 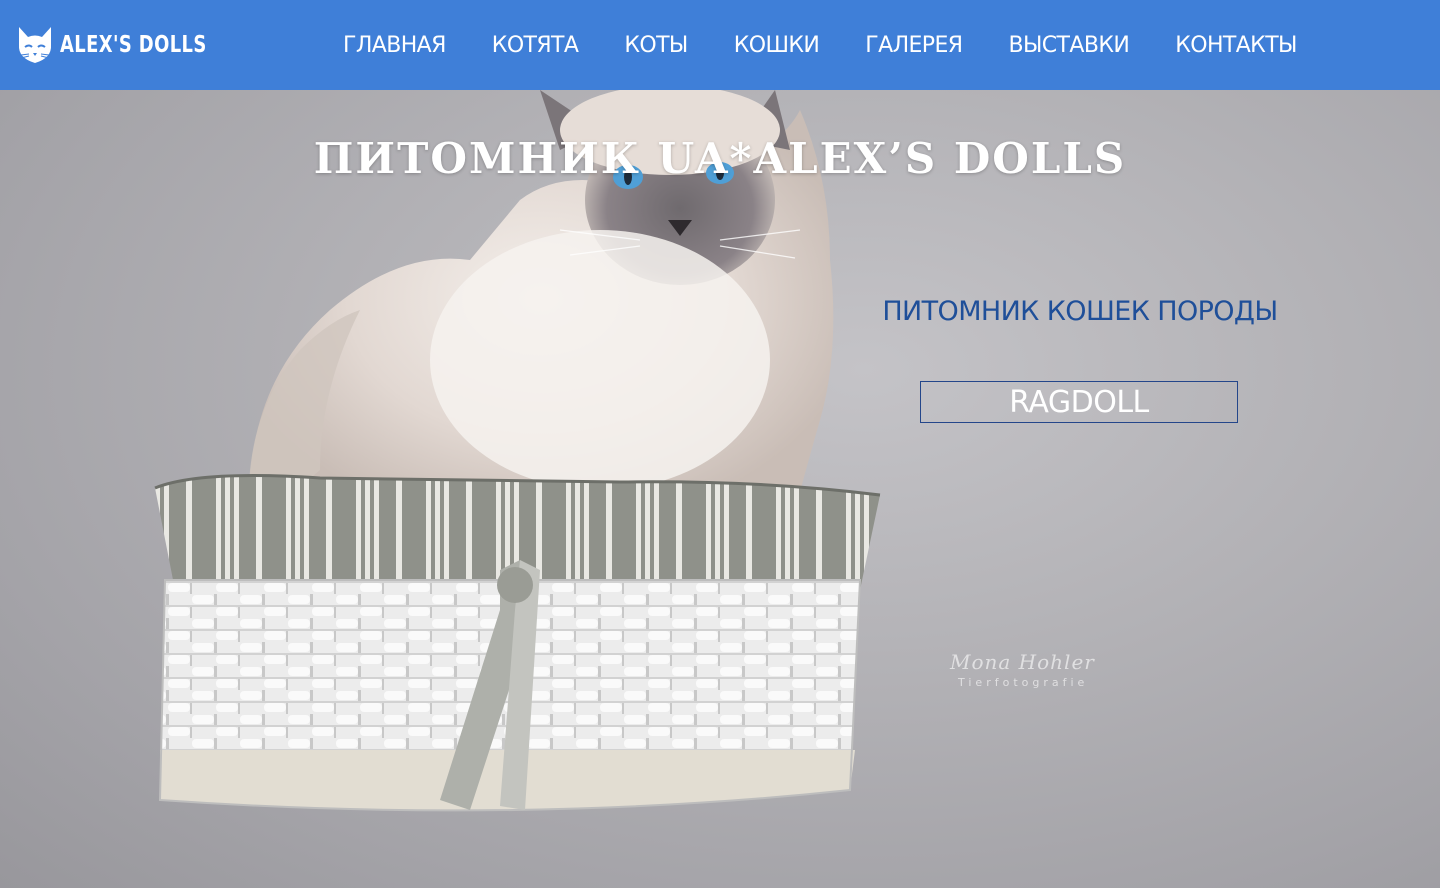 I want to click on photographer-watermark: Mona Hohler Tierfotografie, so click(x=1039, y=671).